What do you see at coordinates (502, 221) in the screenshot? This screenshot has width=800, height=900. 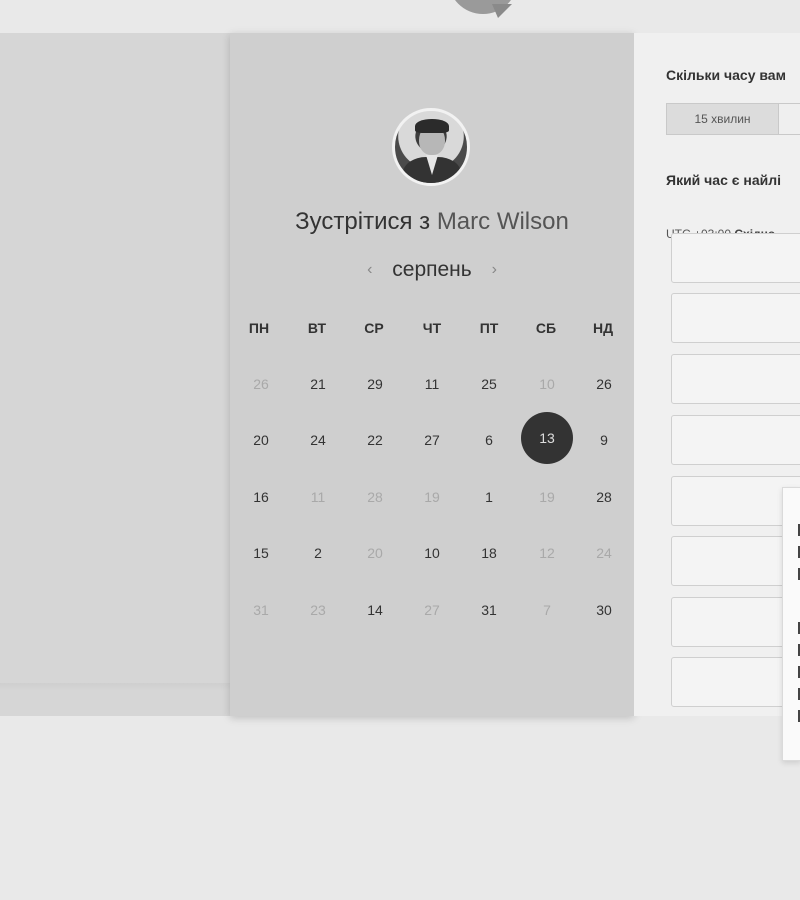 I see `host-name: Marc Wilson` at bounding box center [502, 221].